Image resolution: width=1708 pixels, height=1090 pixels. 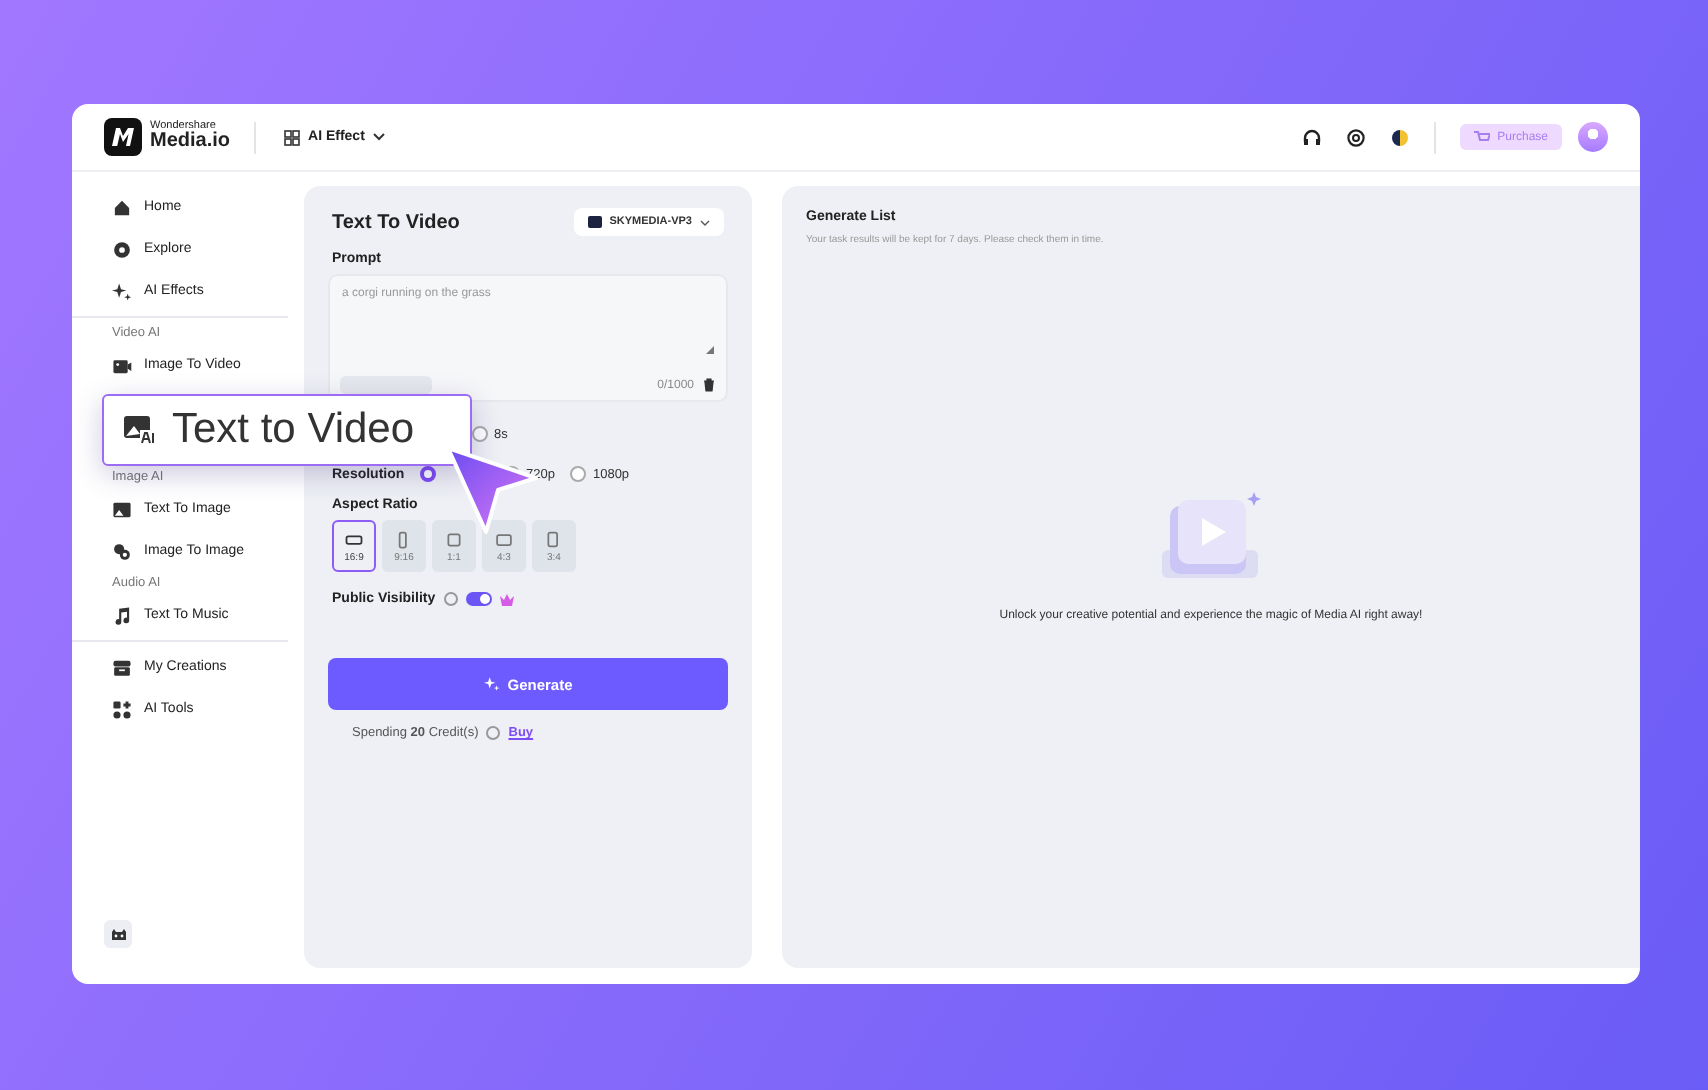 What do you see at coordinates (709, 385) in the screenshot?
I see `trash-icon` at bounding box center [709, 385].